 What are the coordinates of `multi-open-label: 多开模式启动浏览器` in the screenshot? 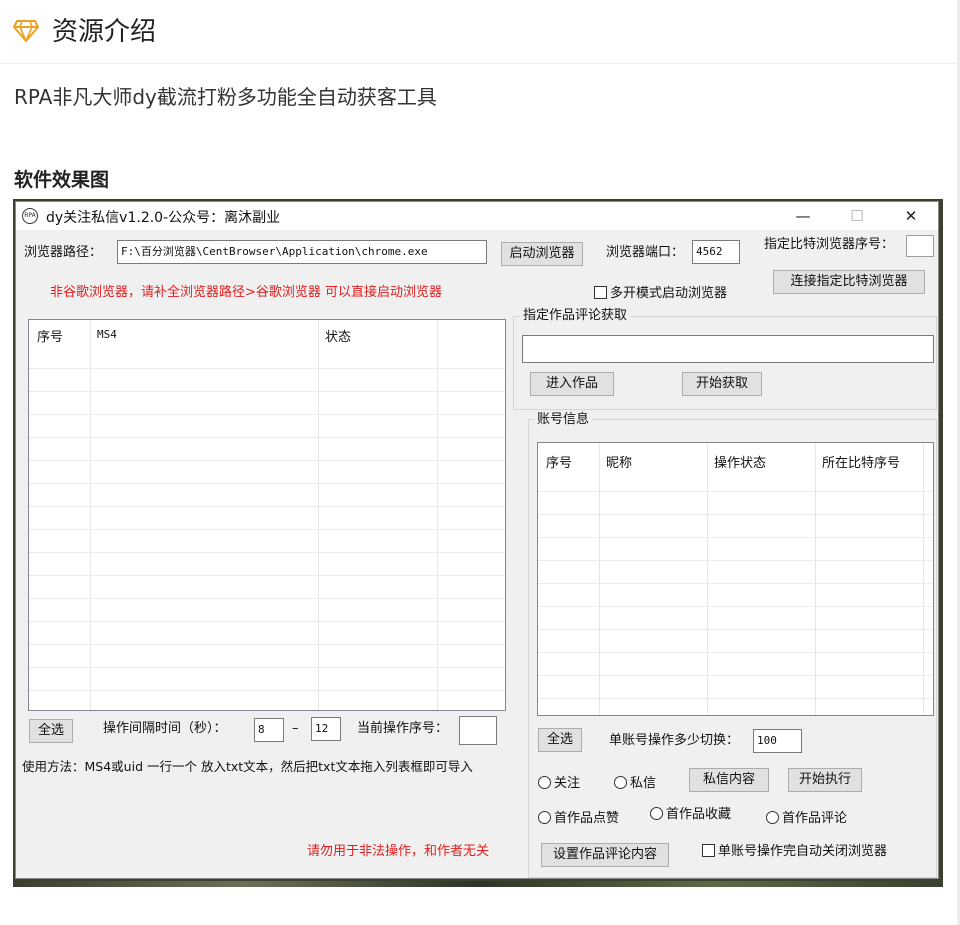 It's located at (669, 293).